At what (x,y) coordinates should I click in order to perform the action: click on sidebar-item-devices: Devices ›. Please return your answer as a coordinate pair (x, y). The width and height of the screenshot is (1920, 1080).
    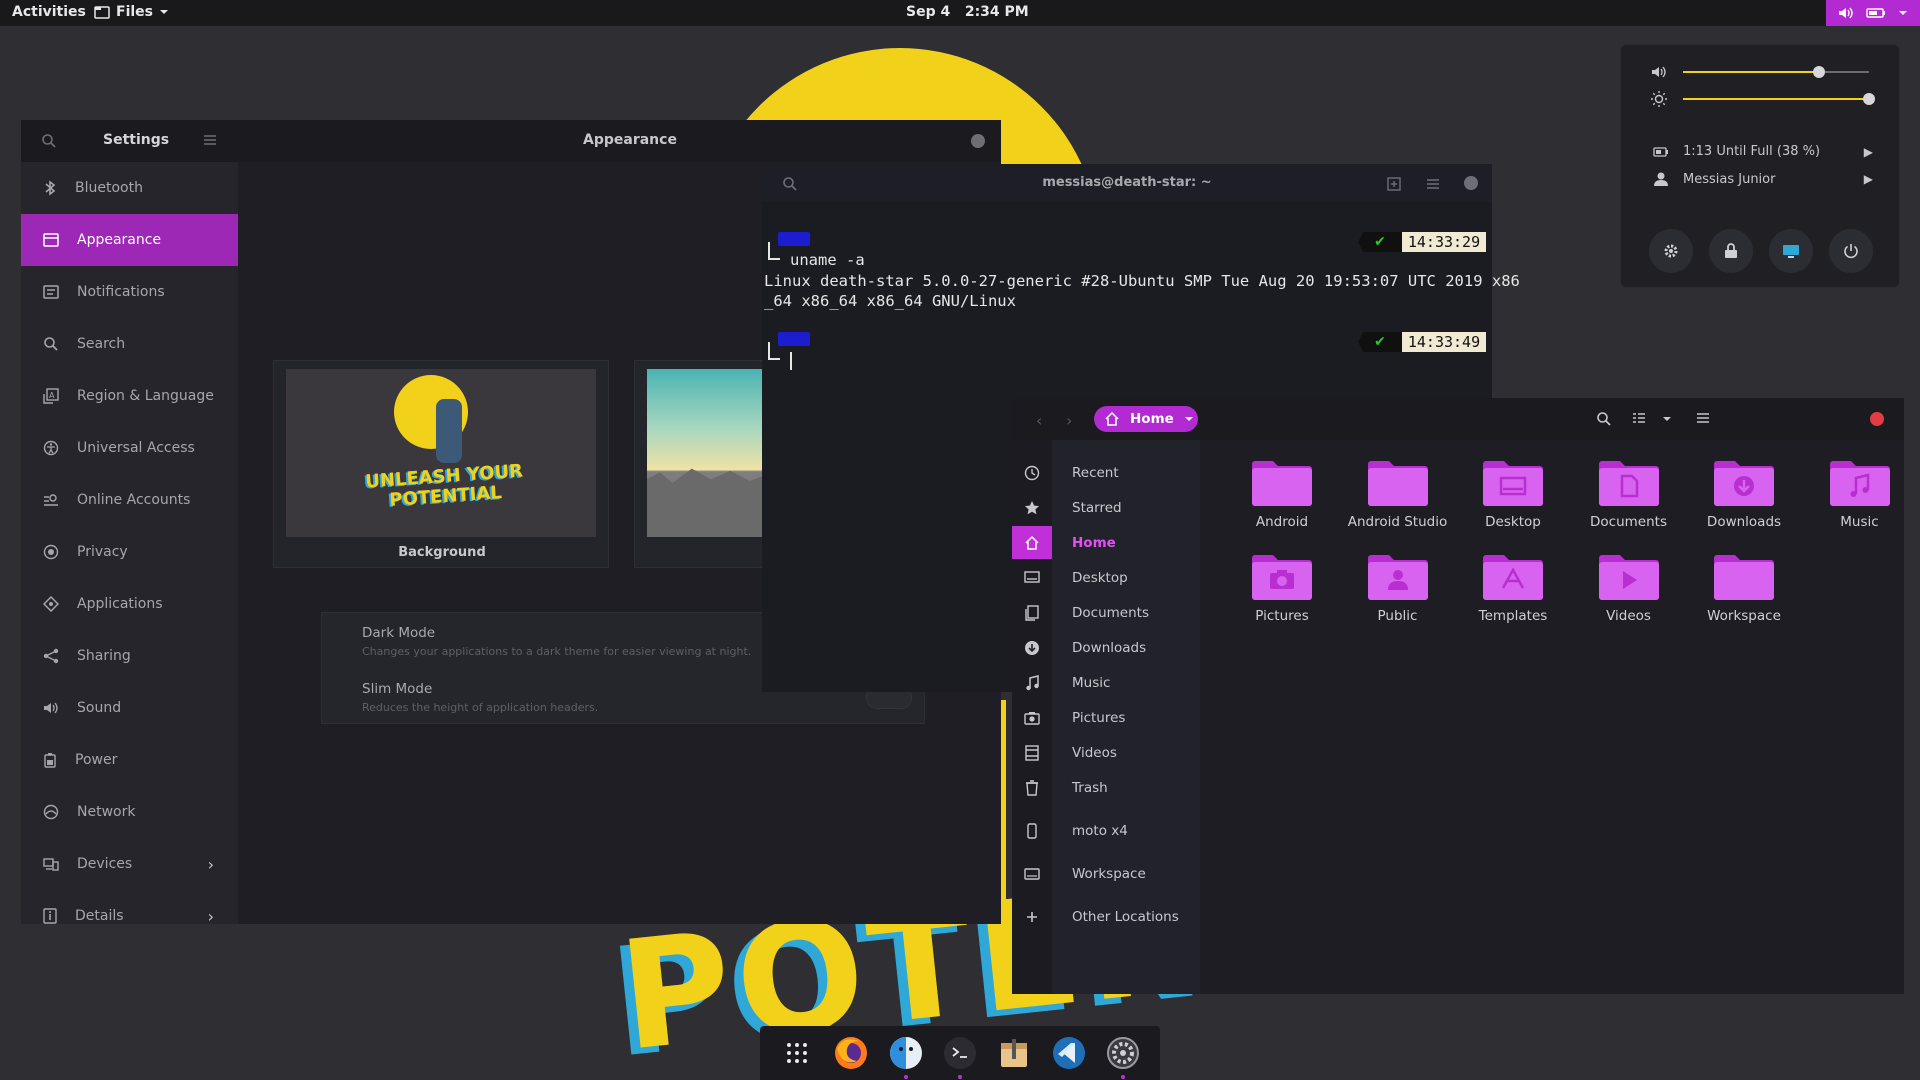
    Looking at the image, I should click on (129, 864).